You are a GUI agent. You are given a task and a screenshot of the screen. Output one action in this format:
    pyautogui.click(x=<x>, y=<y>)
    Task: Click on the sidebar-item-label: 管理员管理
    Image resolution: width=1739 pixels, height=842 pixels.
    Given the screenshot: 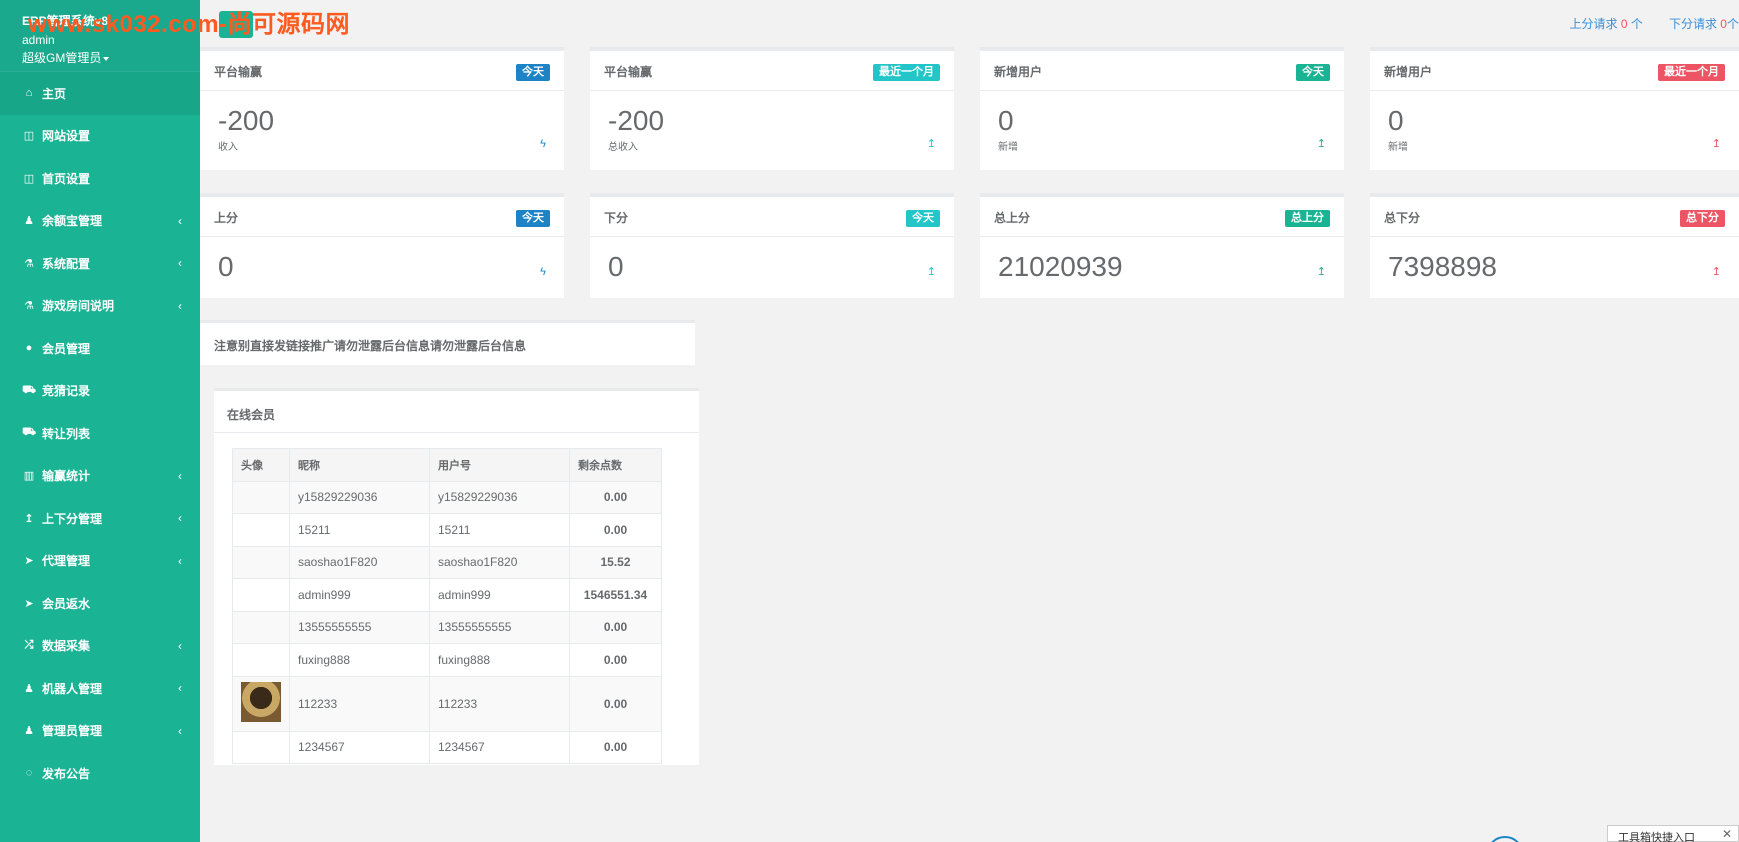 What is the action you would take?
    pyautogui.click(x=72, y=731)
    